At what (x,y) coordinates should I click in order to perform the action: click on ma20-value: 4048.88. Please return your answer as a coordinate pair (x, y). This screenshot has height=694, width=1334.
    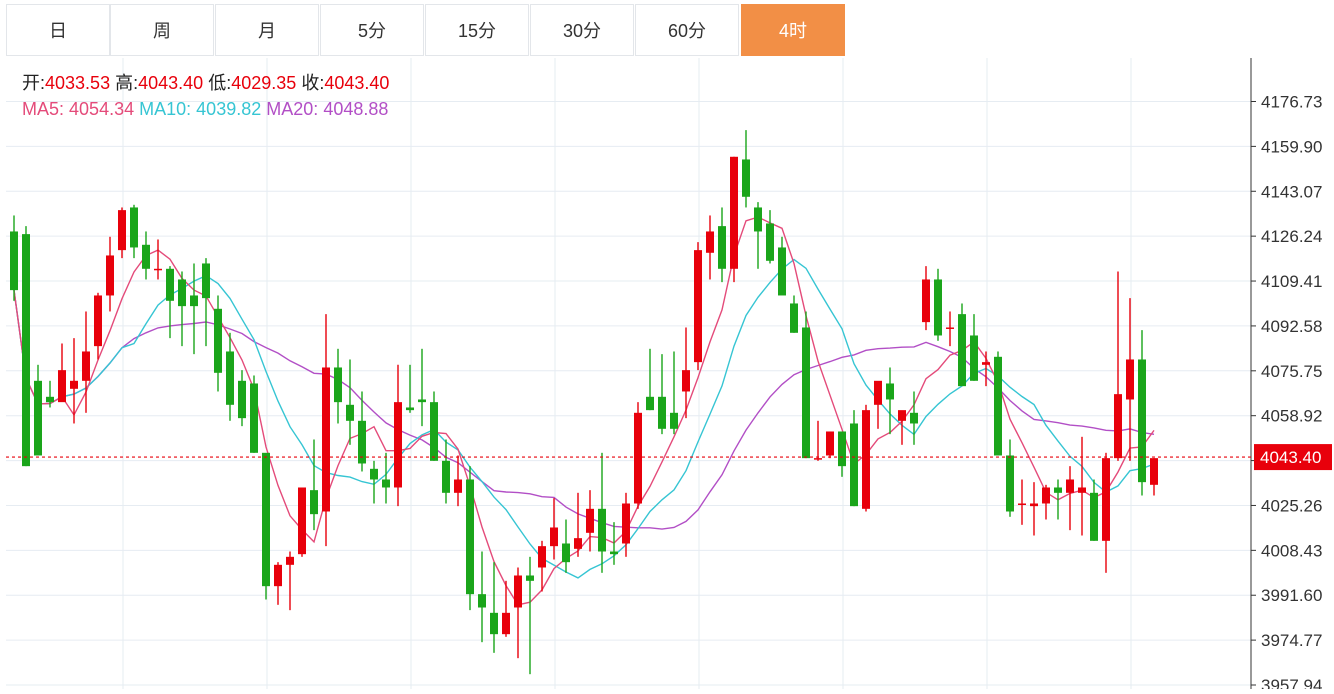
    Looking at the image, I should click on (356, 109).